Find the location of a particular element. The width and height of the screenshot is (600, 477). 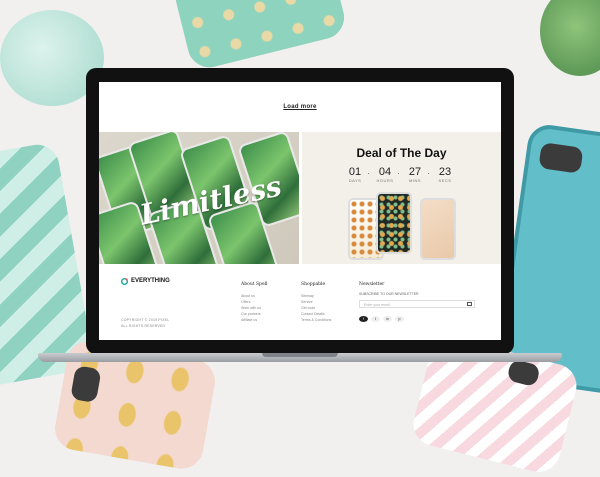

footer-link: Service is located at coordinates (307, 302).